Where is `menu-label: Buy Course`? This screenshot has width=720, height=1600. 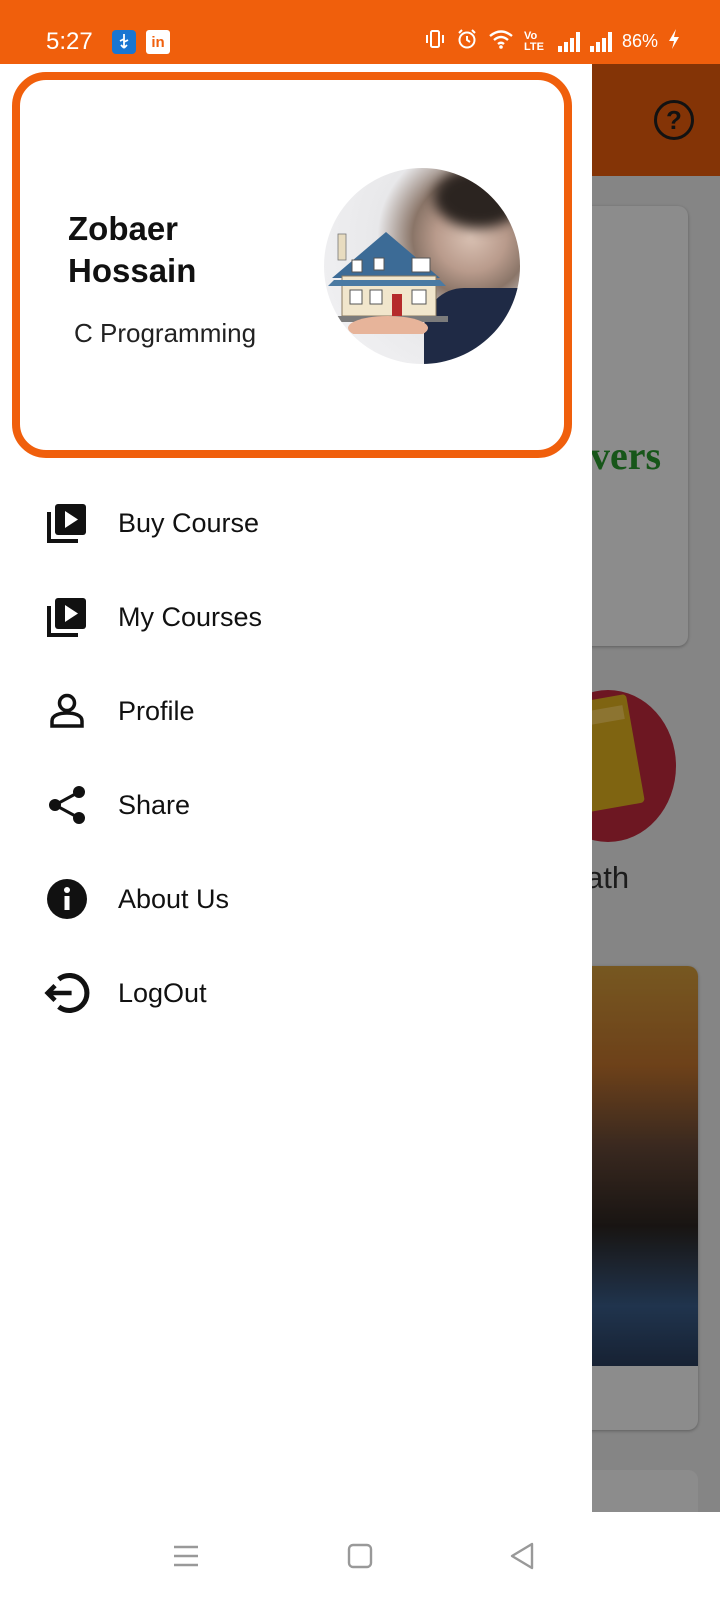 menu-label: Buy Course is located at coordinates (189, 522).